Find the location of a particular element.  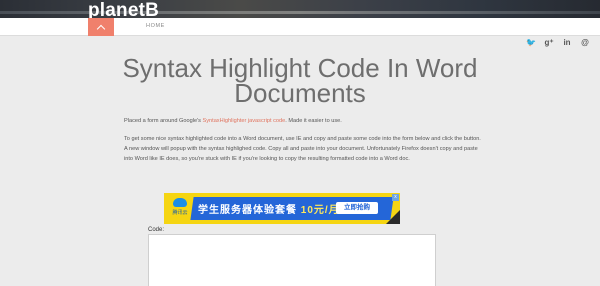

code-input is located at coordinates (292, 260).